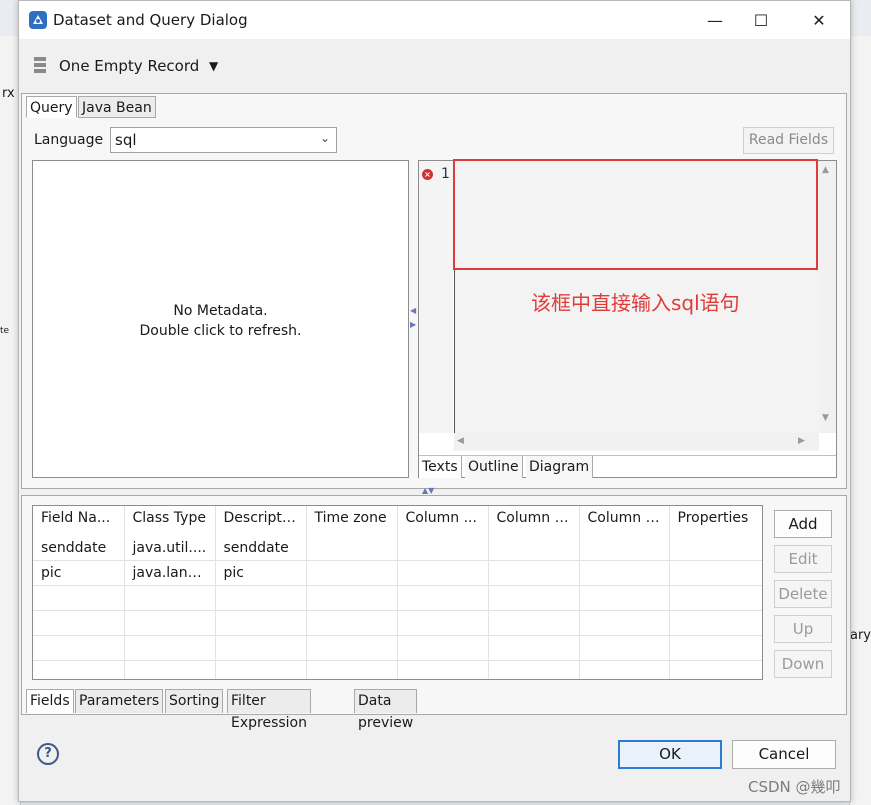  I want to click on column-header: Time zone, so click(352, 521).